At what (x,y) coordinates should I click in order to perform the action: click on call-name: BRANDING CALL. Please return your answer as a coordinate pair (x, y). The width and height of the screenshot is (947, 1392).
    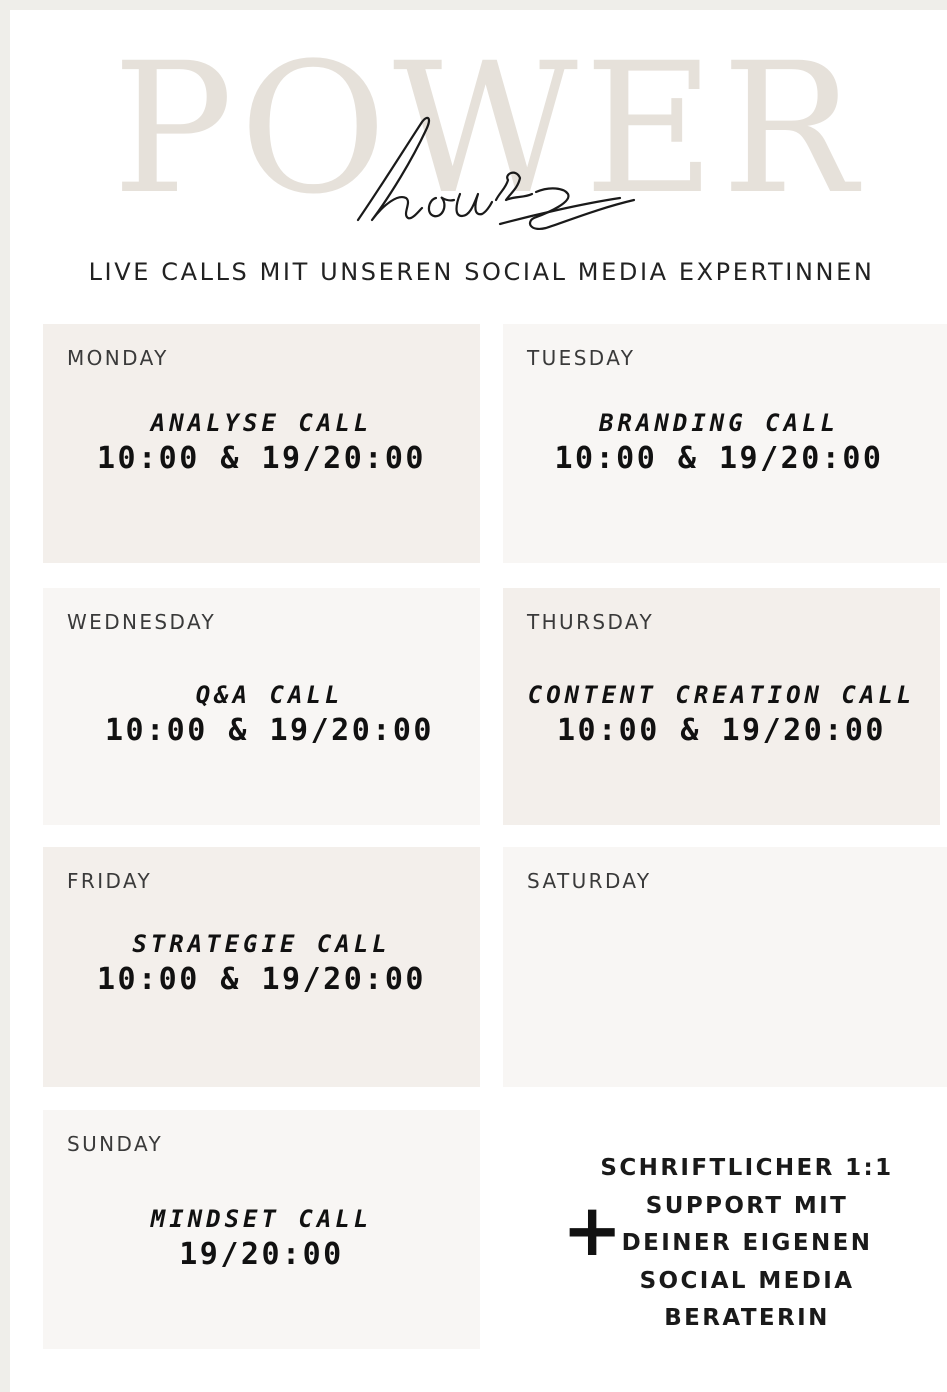
    Looking at the image, I should click on (719, 423).